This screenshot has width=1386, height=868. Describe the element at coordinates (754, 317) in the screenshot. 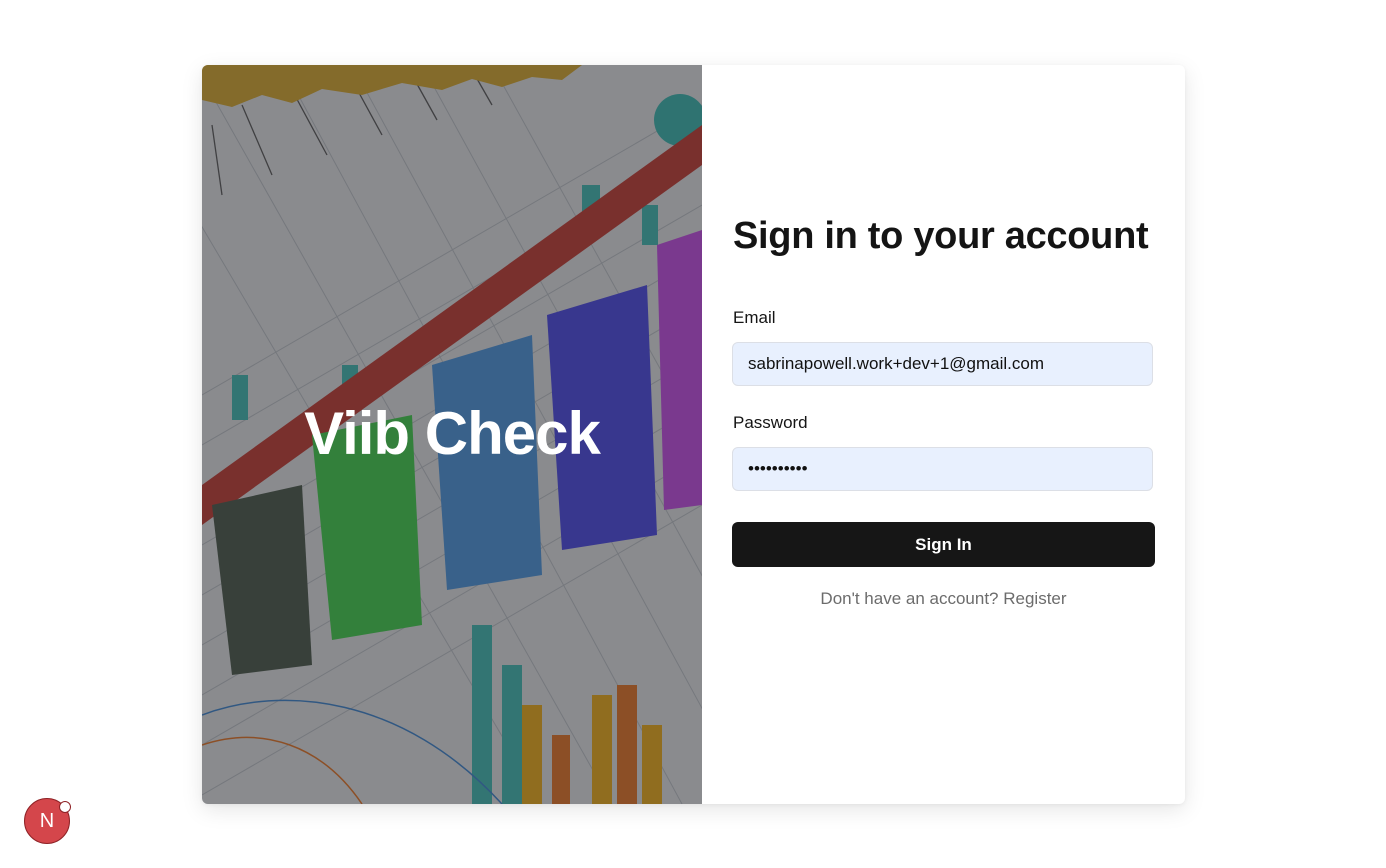

I see `email-label: Email` at that location.